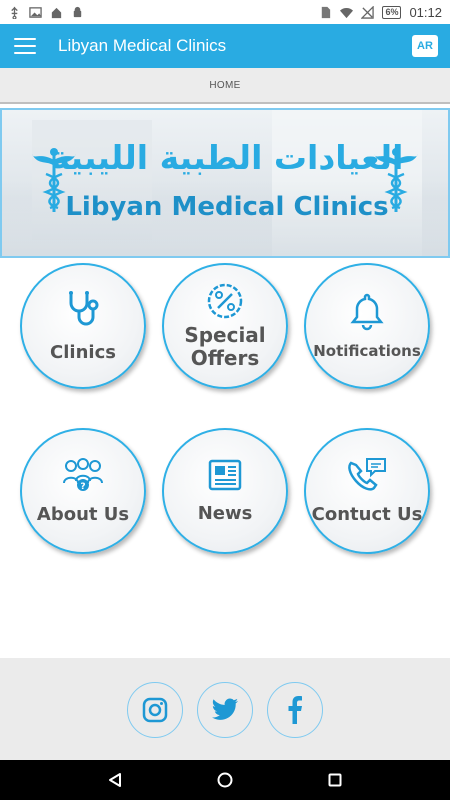 The width and height of the screenshot is (450, 800). I want to click on breadcrumb: HOME, so click(225, 86).